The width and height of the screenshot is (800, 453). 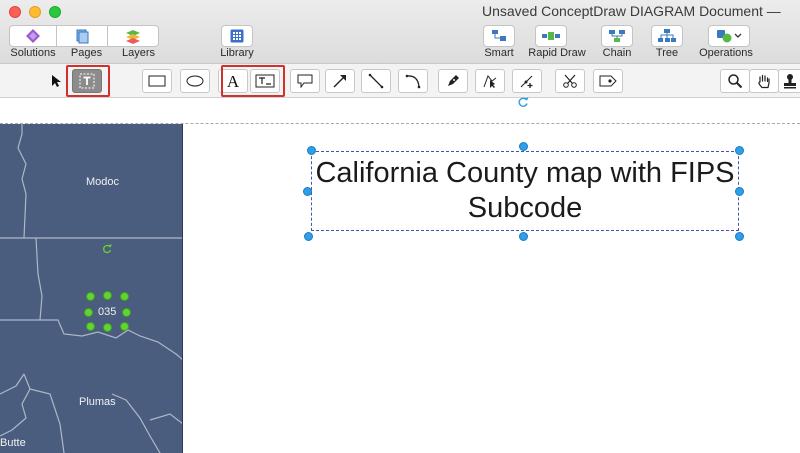 I want to click on rapid-draw-button, so click(x=551, y=36).